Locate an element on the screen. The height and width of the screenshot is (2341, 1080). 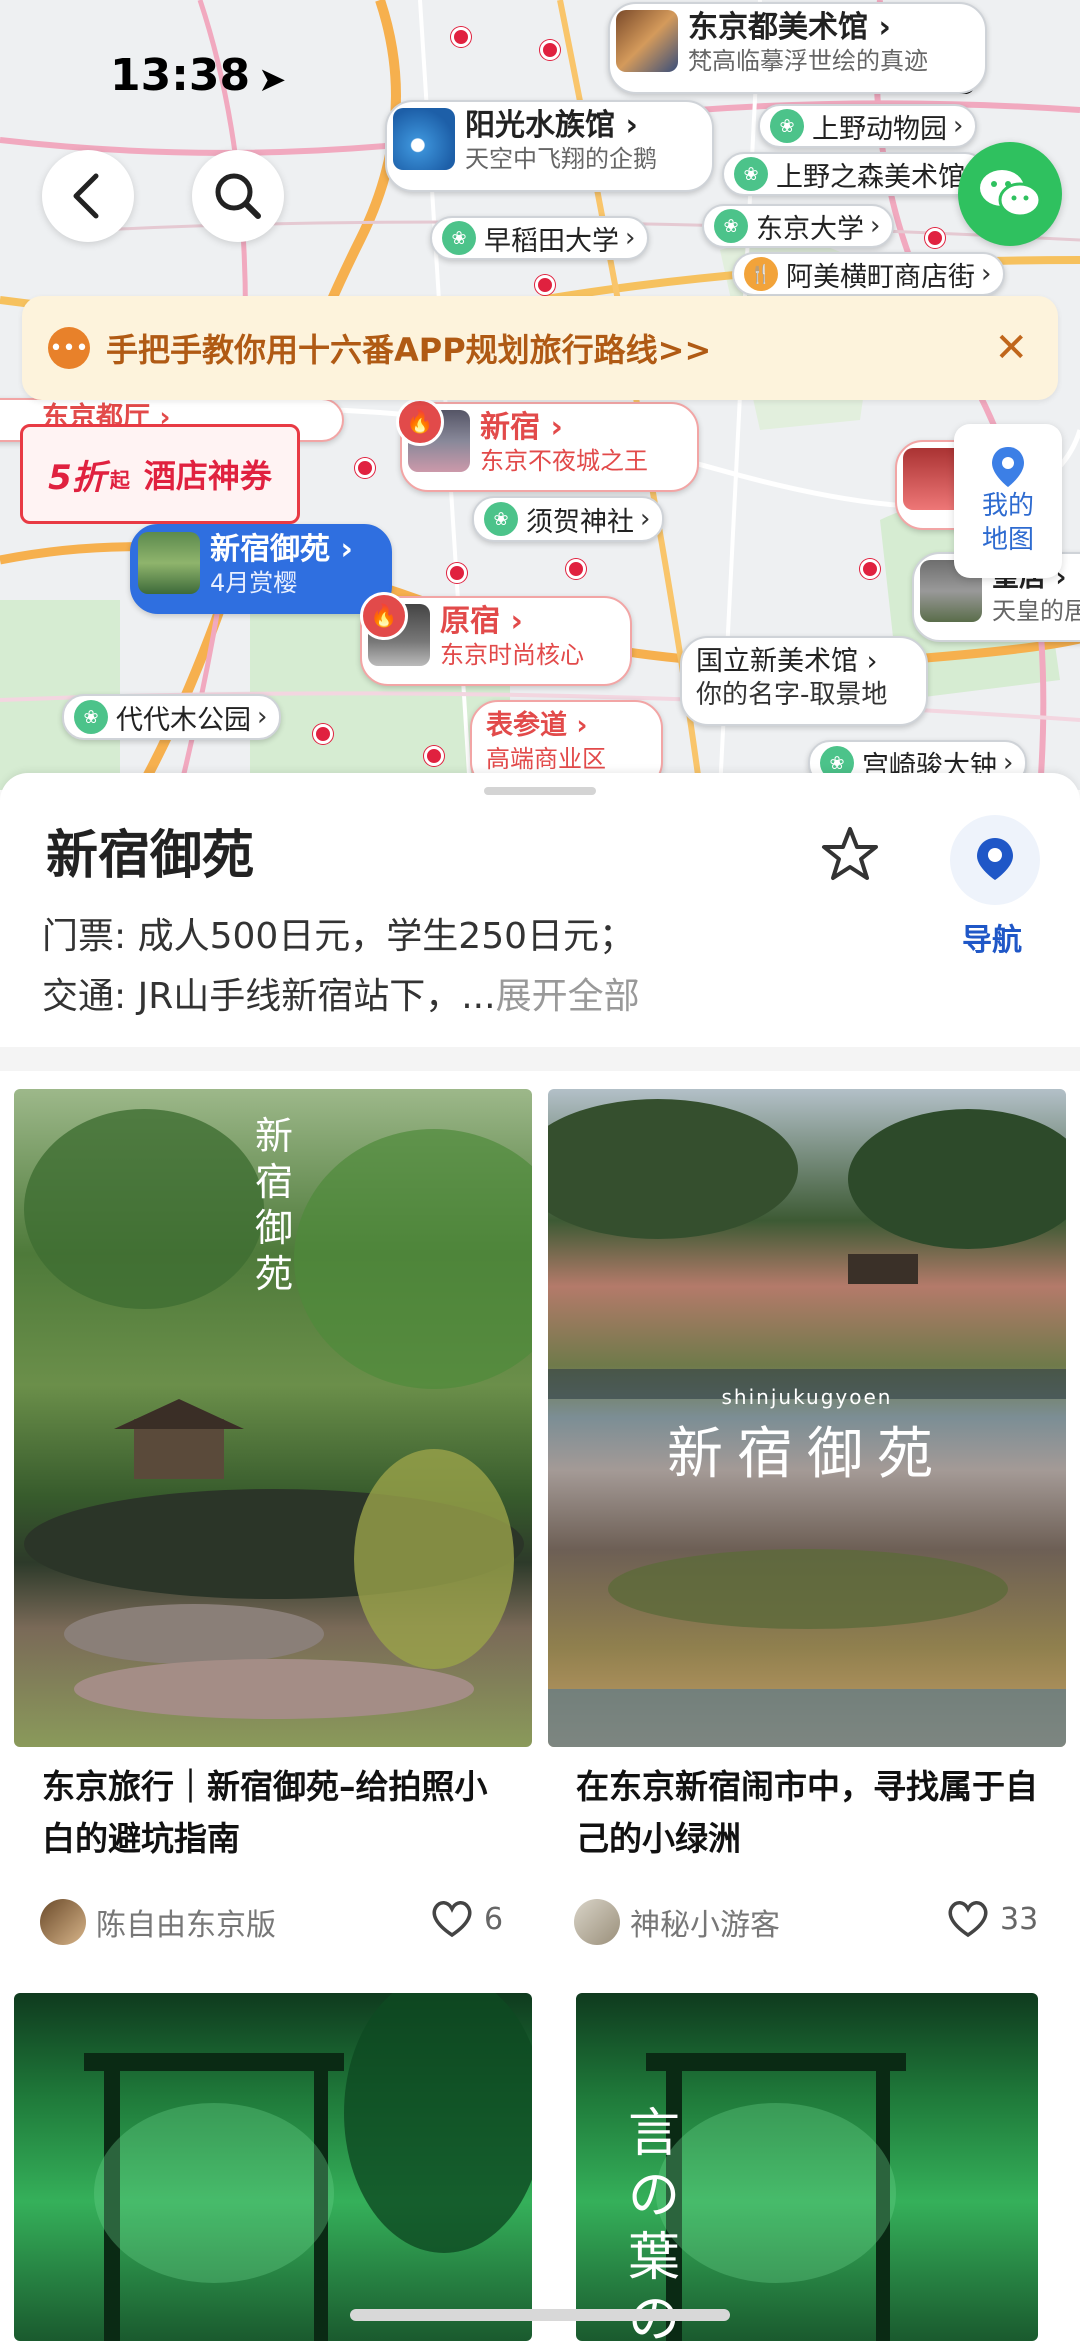
star-icon is located at coordinates (850, 853).